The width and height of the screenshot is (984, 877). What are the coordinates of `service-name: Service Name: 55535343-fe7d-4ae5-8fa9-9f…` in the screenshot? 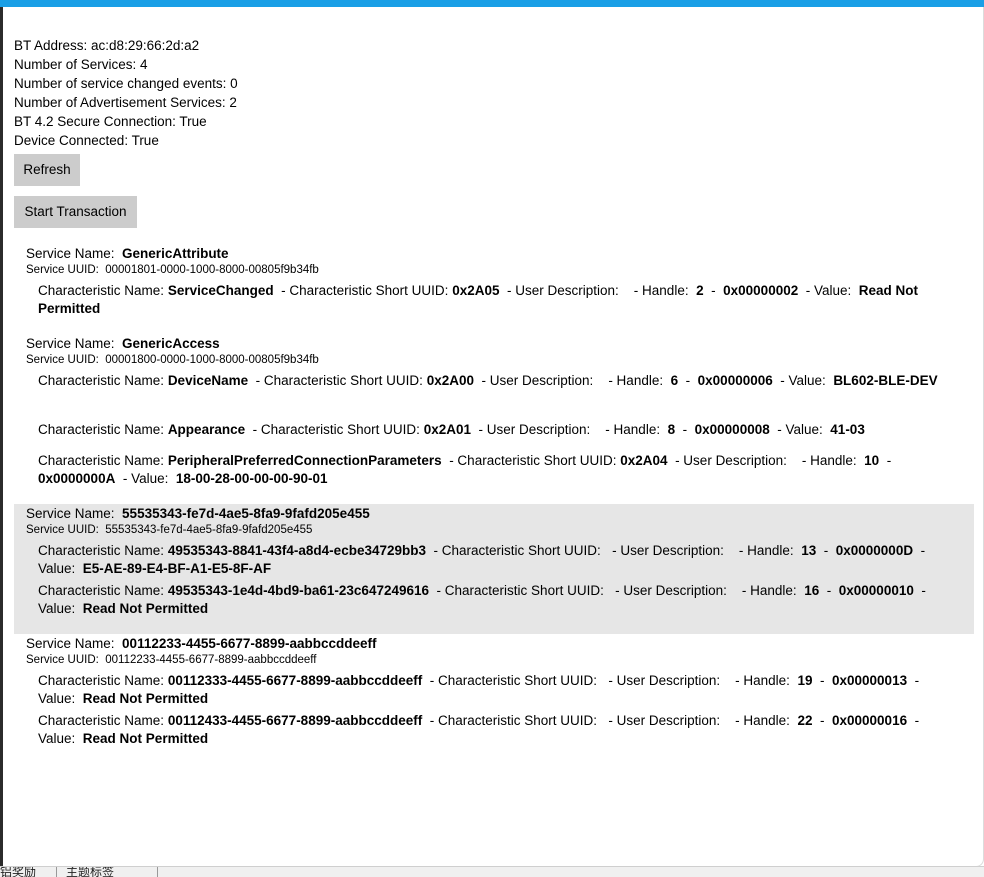 It's located at (198, 513).